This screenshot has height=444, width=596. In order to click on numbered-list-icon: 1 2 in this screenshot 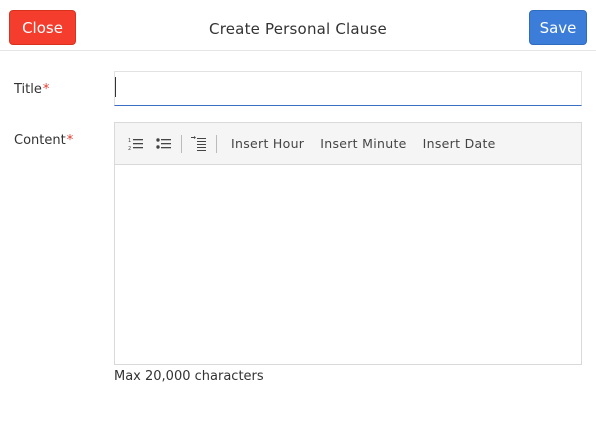, I will do `click(136, 144)`.